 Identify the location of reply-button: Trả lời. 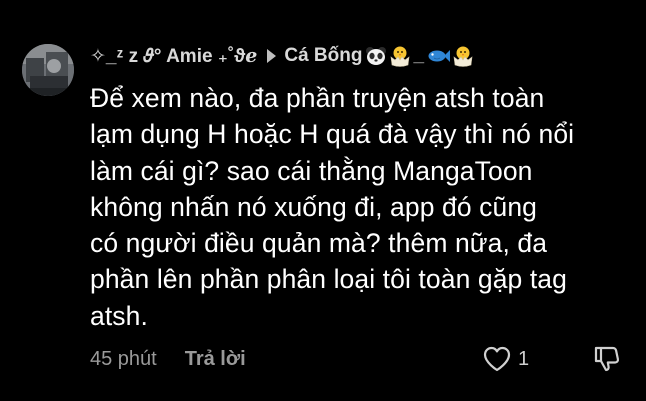
(215, 359).